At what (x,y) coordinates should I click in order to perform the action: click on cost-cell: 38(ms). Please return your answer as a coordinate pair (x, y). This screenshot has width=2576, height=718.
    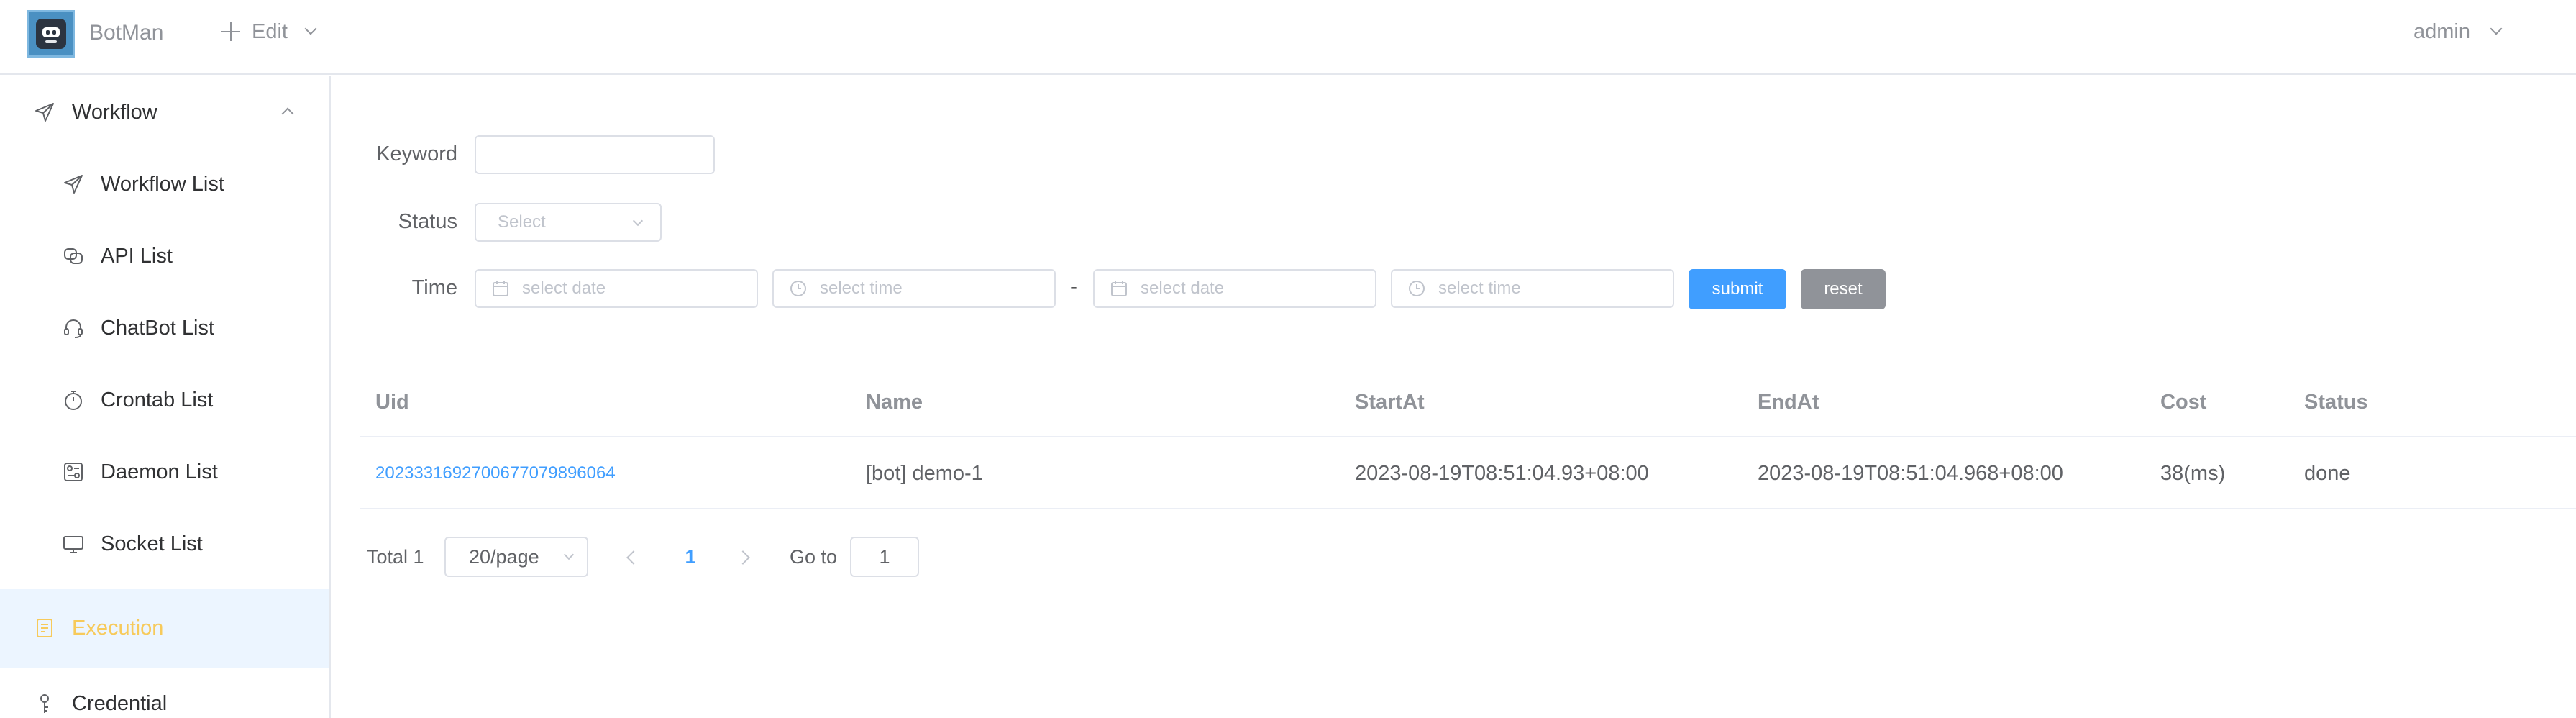
    Looking at the image, I should click on (2193, 474).